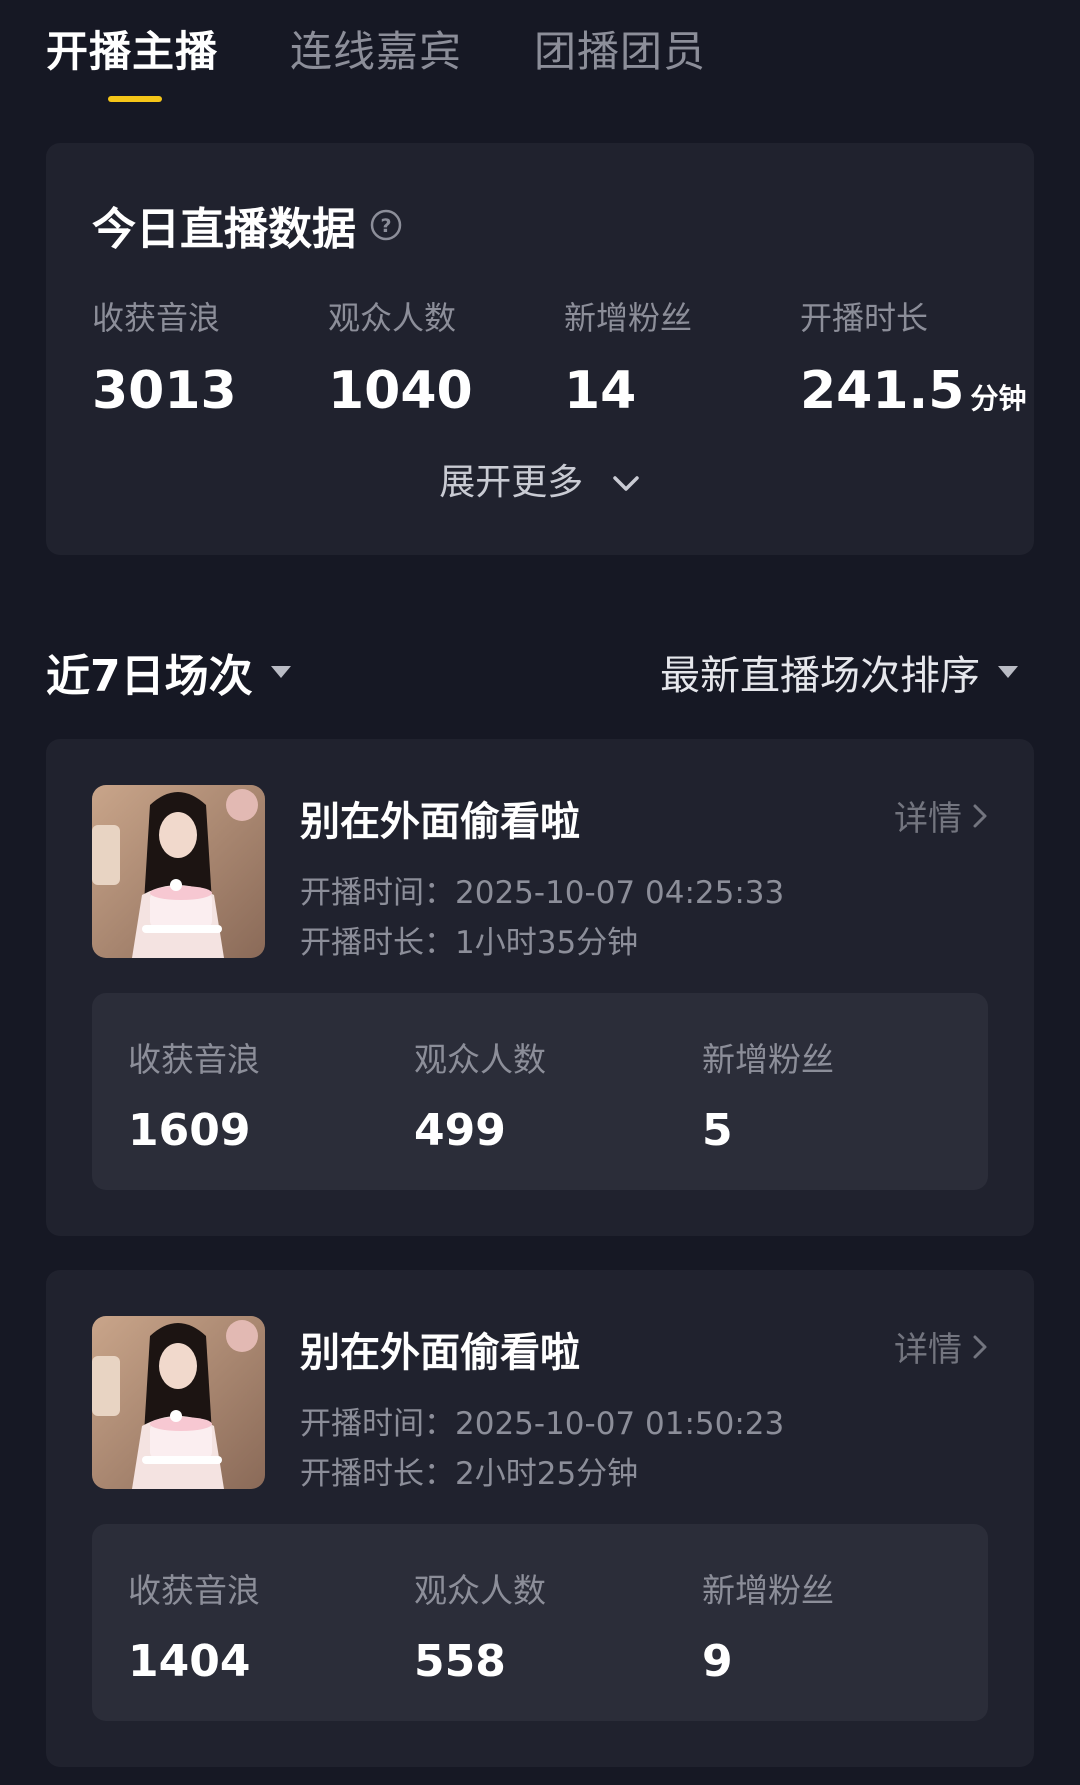  What do you see at coordinates (164, 391) in the screenshot?
I see `stat-value: 3013` at bounding box center [164, 391].